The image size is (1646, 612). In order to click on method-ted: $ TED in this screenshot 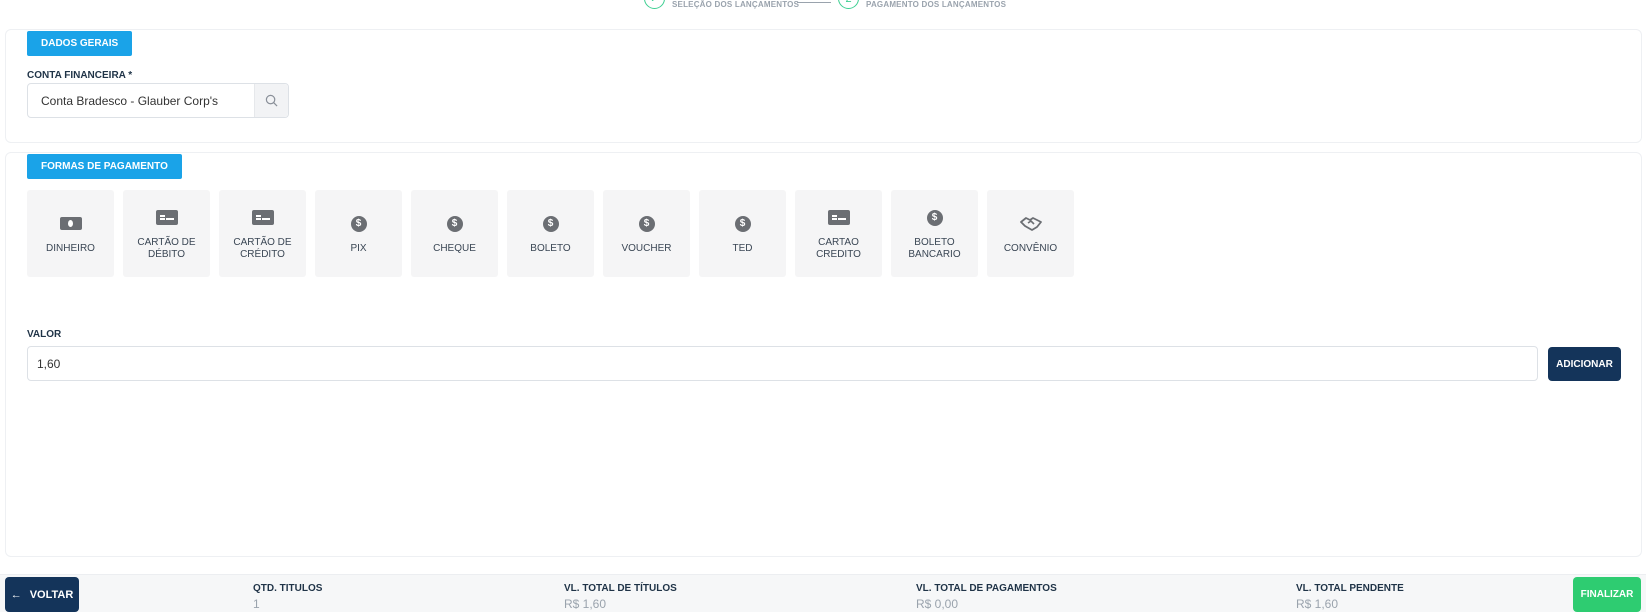, I will do `click(742, 233)`.